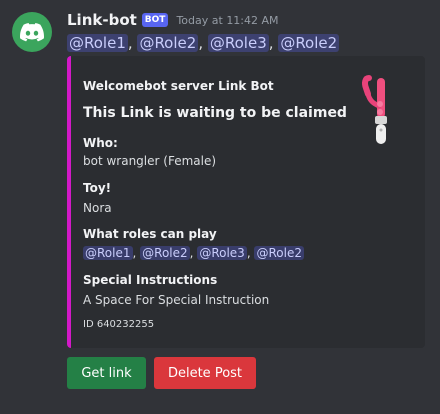 This screenshot has height=414, width=440. Describe the element at coordinates (375, 110) in the screenshot. I see `toy-thumbnail-icon` at that location.